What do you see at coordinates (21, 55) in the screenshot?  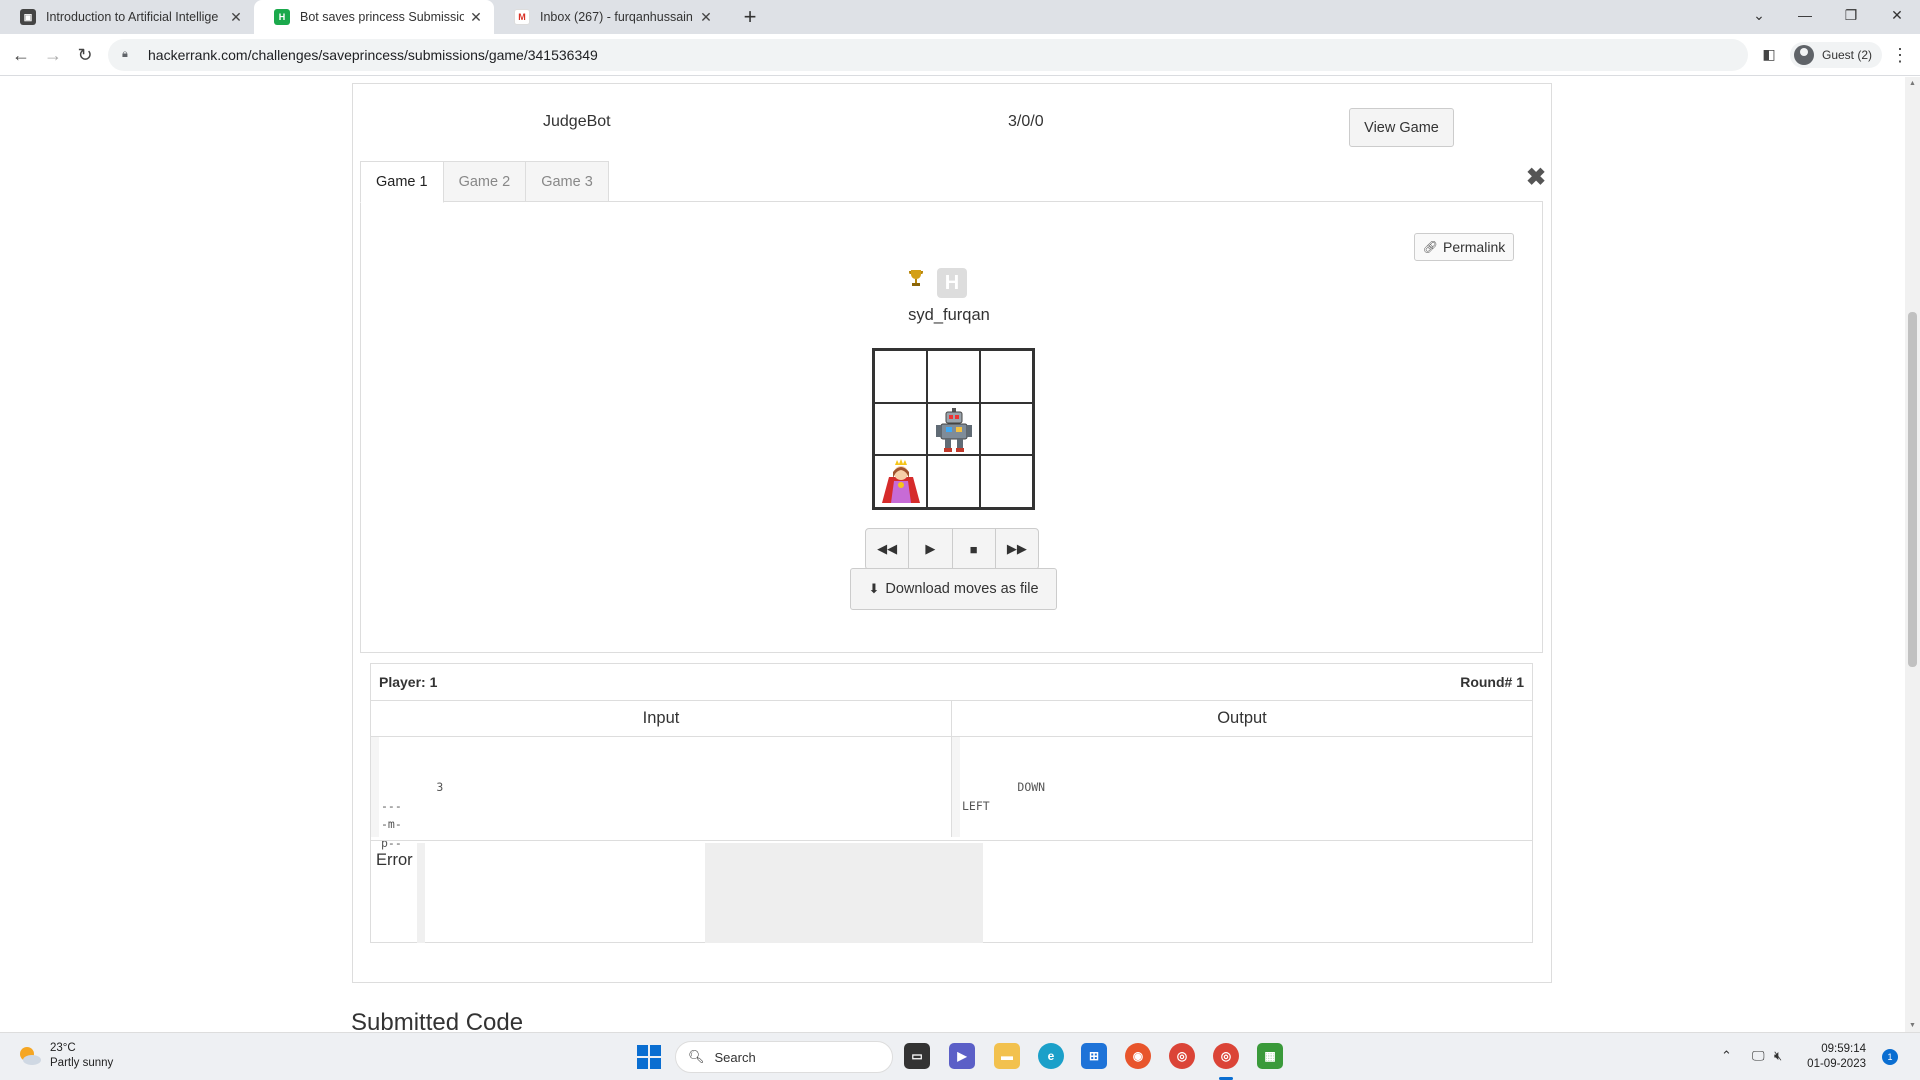 I see `back-arrow-icon: ←` at bounding box center [21, 55].